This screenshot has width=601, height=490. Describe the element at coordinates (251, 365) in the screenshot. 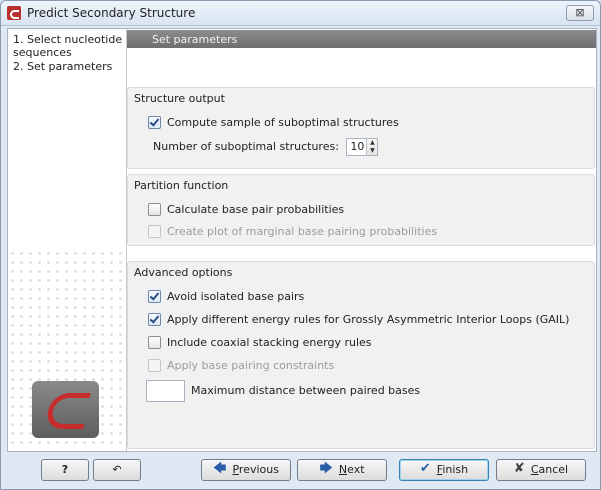

I see `constraints-label: Apply base pairing constraints` at that location.